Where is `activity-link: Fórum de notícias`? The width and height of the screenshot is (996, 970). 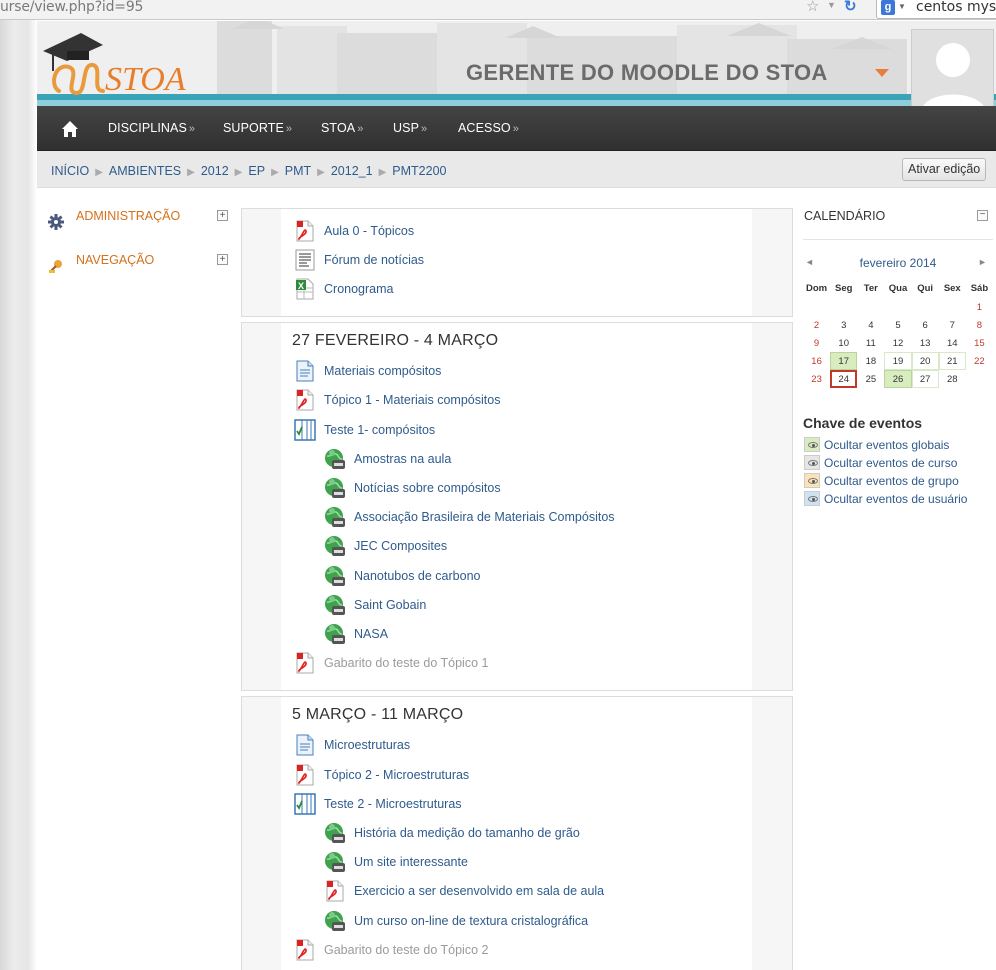 activity-link: Fórum de notícias is located at coordinates (374, 260).